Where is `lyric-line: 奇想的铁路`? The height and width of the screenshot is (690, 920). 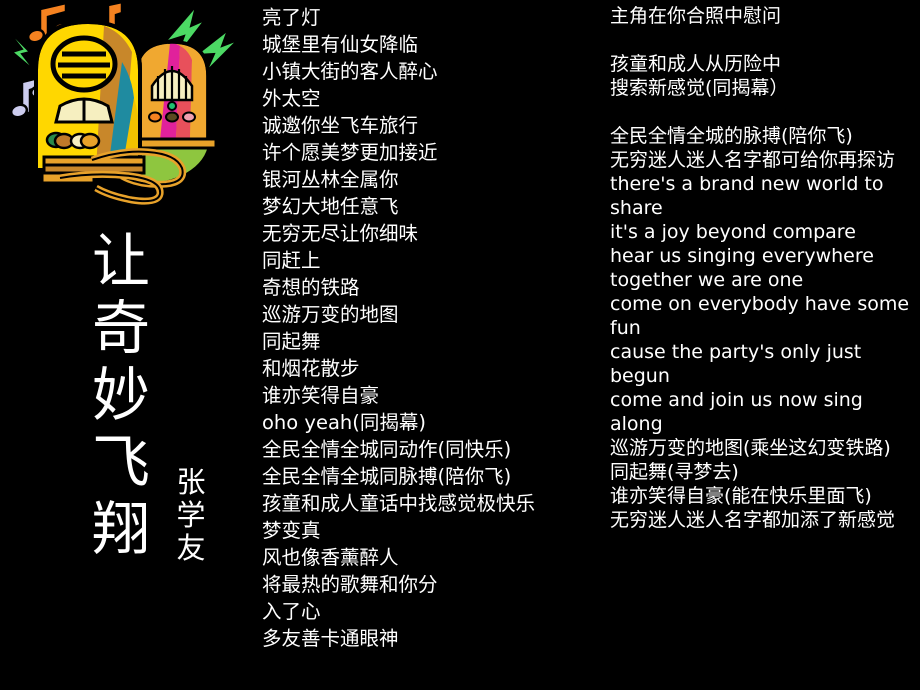 lyric-line: 奇想的铁路 is located at coordinates (311, 287).